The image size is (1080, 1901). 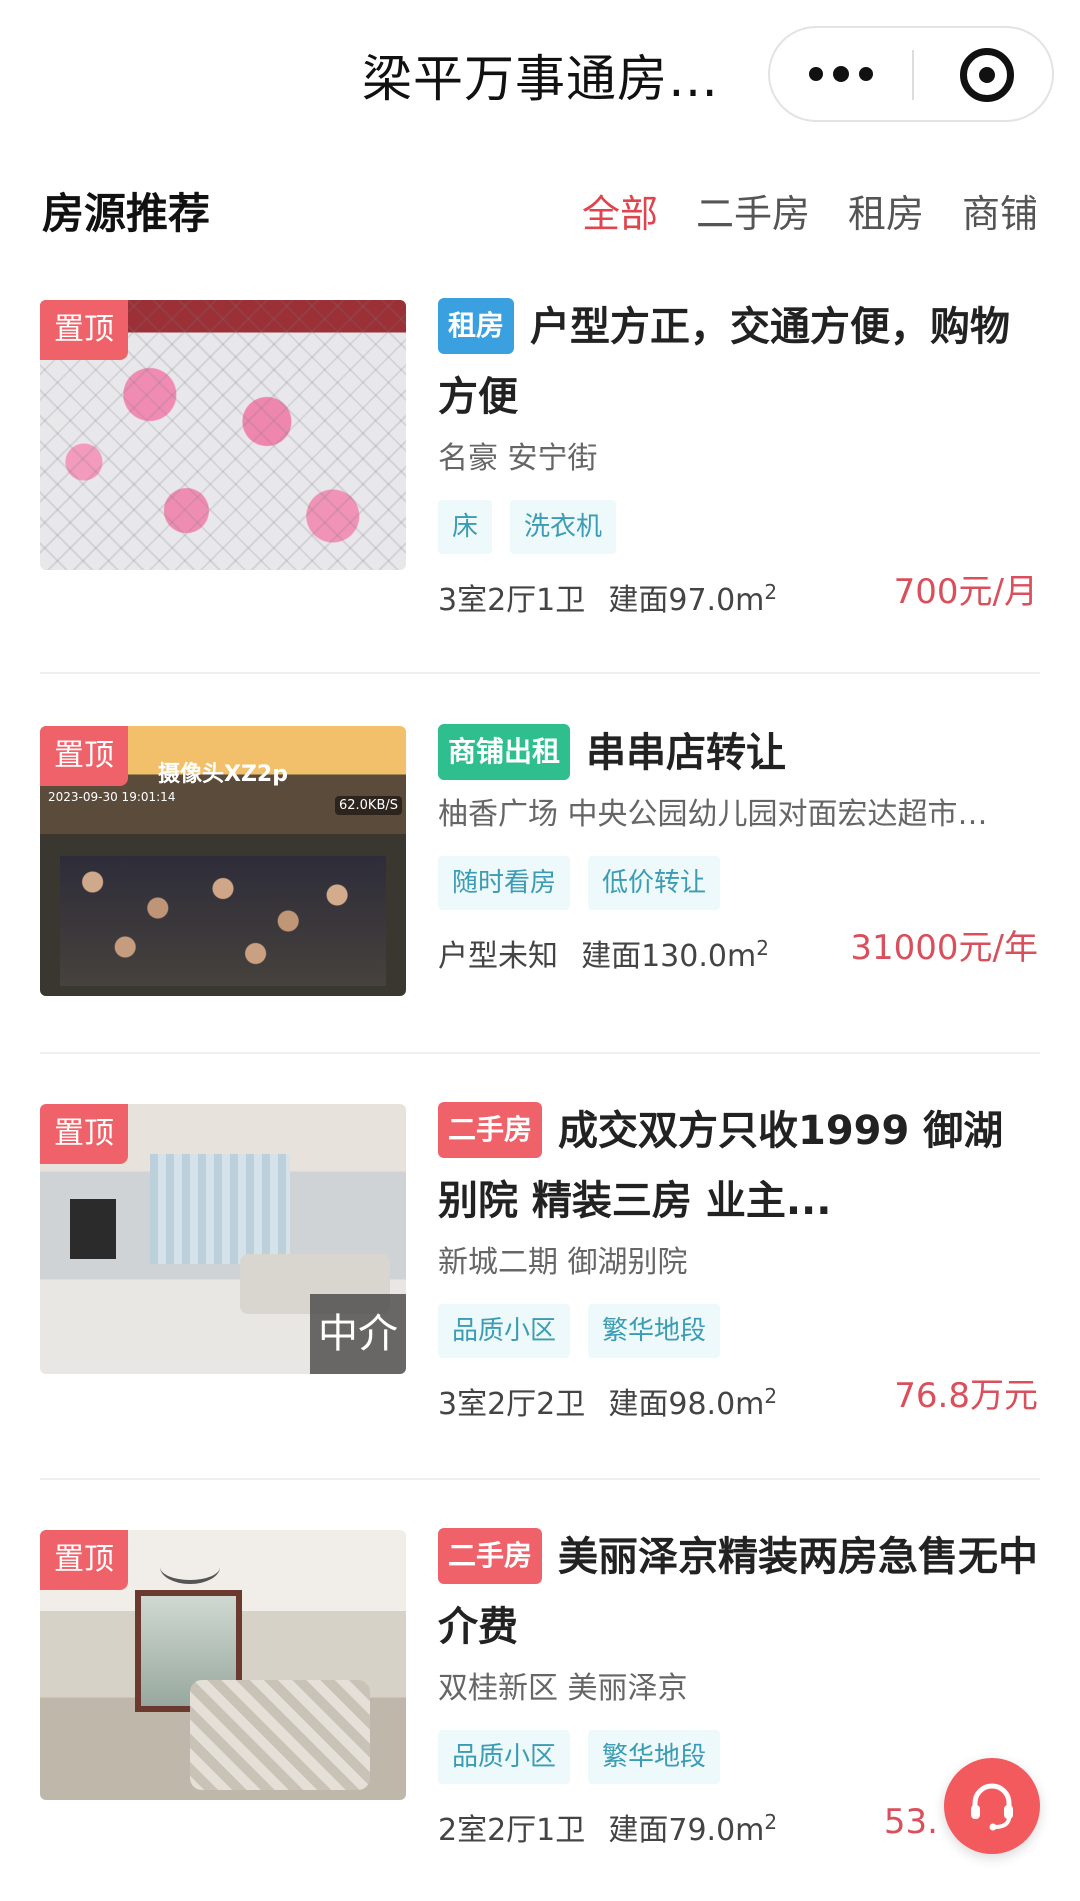 I want to click on listing-address: 名豪 安宁街, so click(x=518, y=458).